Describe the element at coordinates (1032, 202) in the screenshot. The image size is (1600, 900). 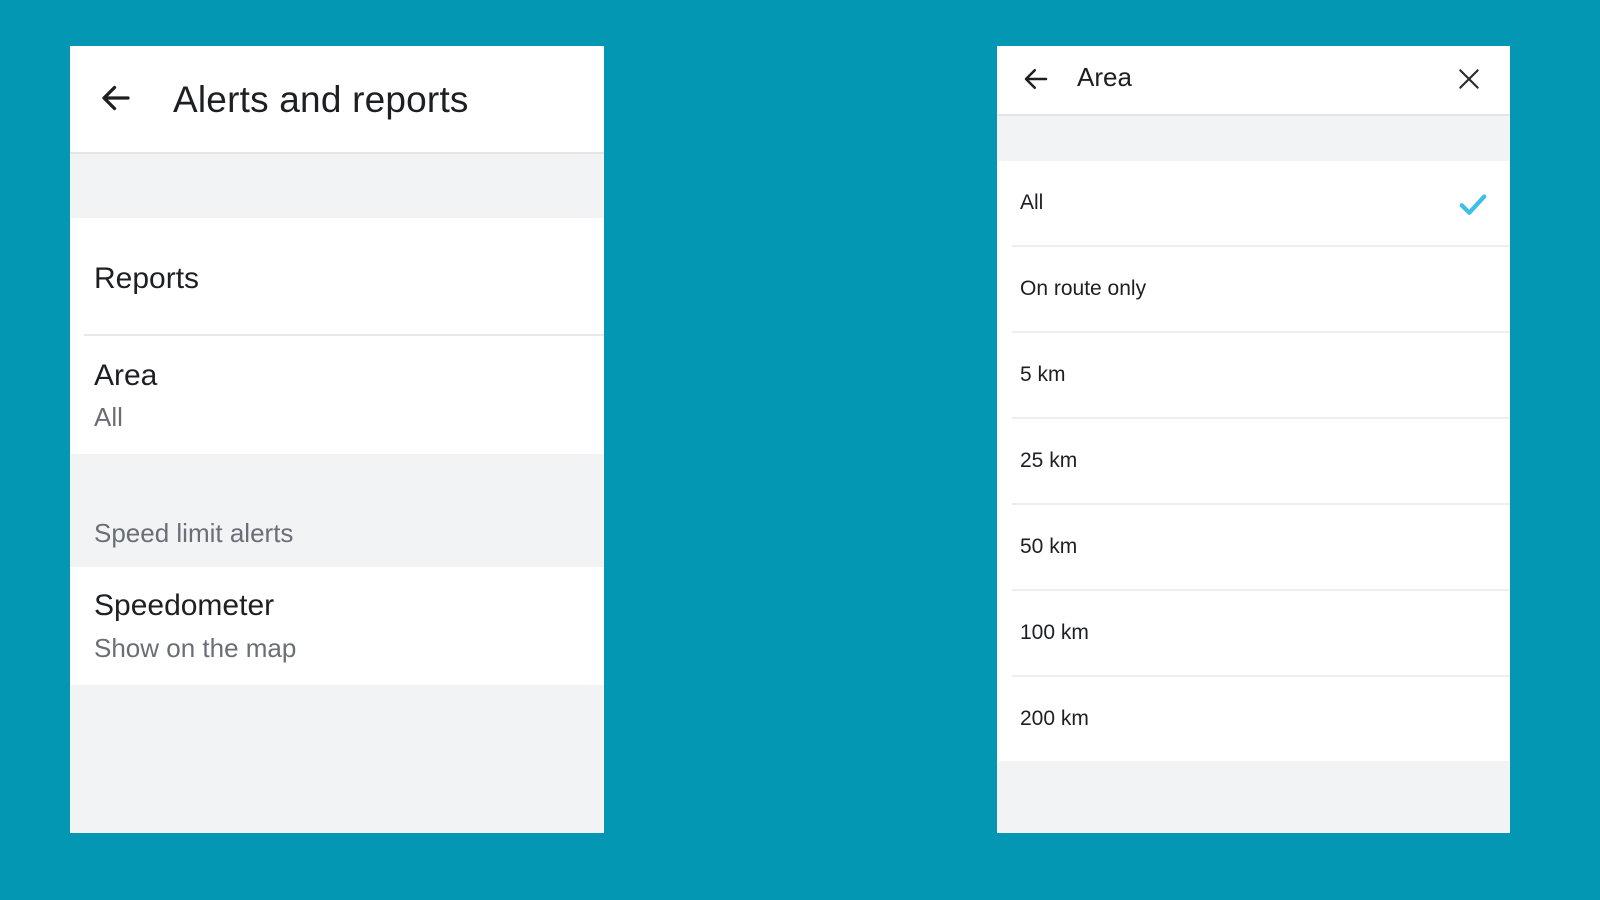
I see `option-label: All` at that location.